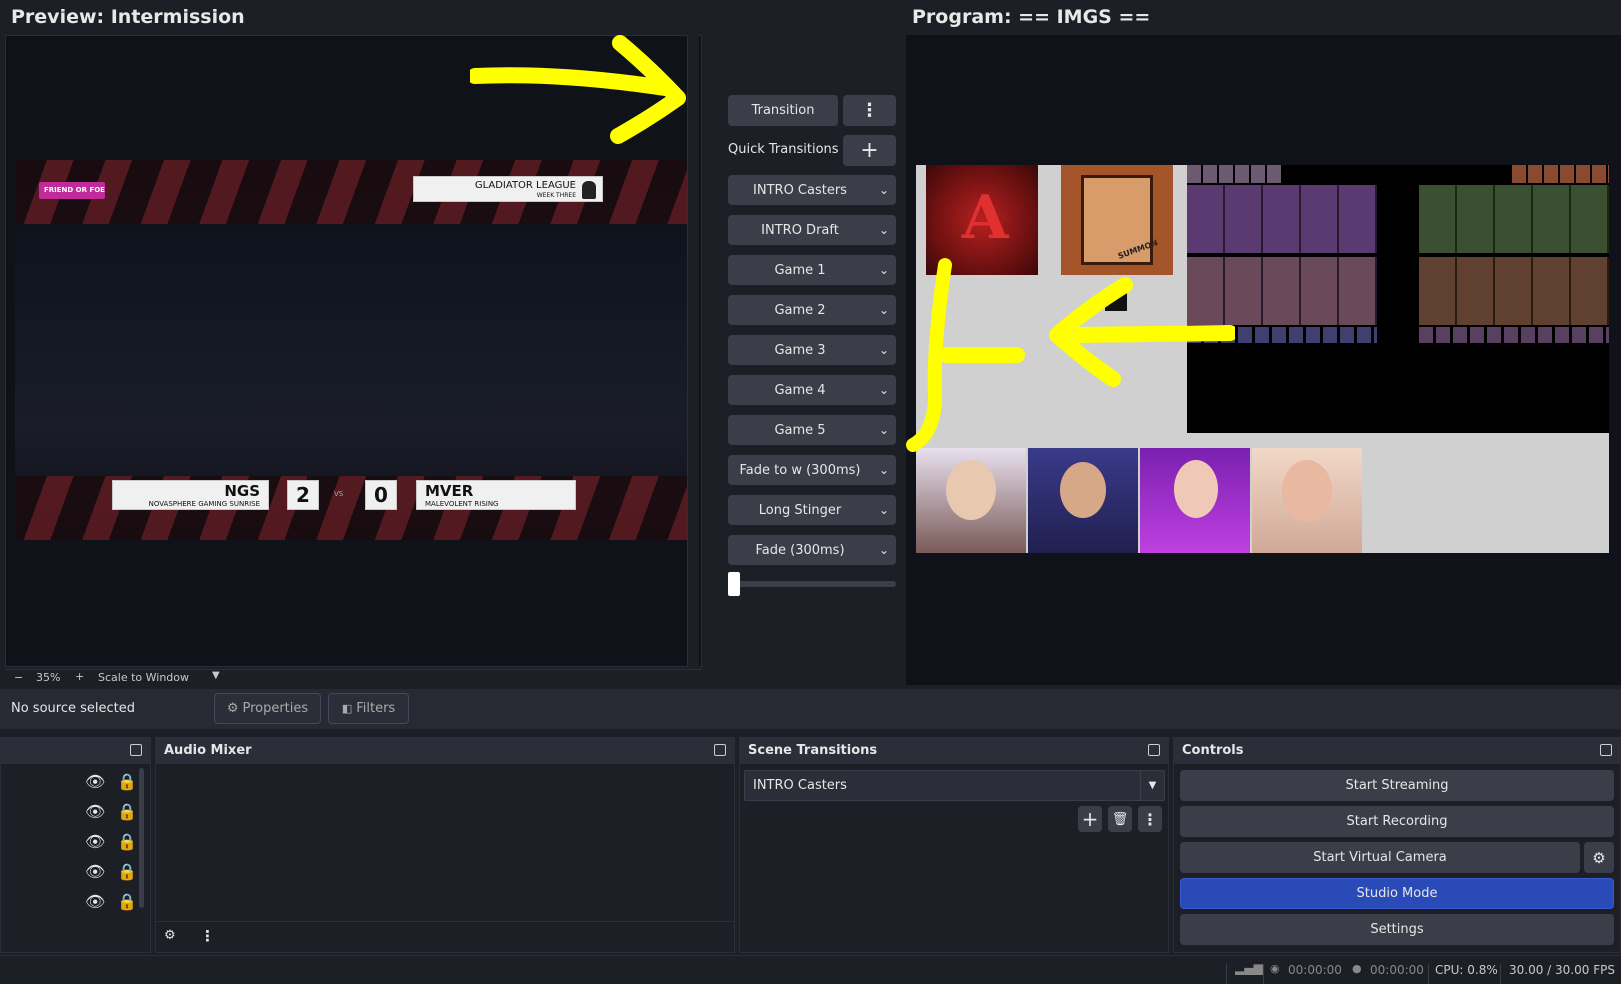  I want to click on quick-transition-item: Fade (300ms) ⌄, so click(812, 550).